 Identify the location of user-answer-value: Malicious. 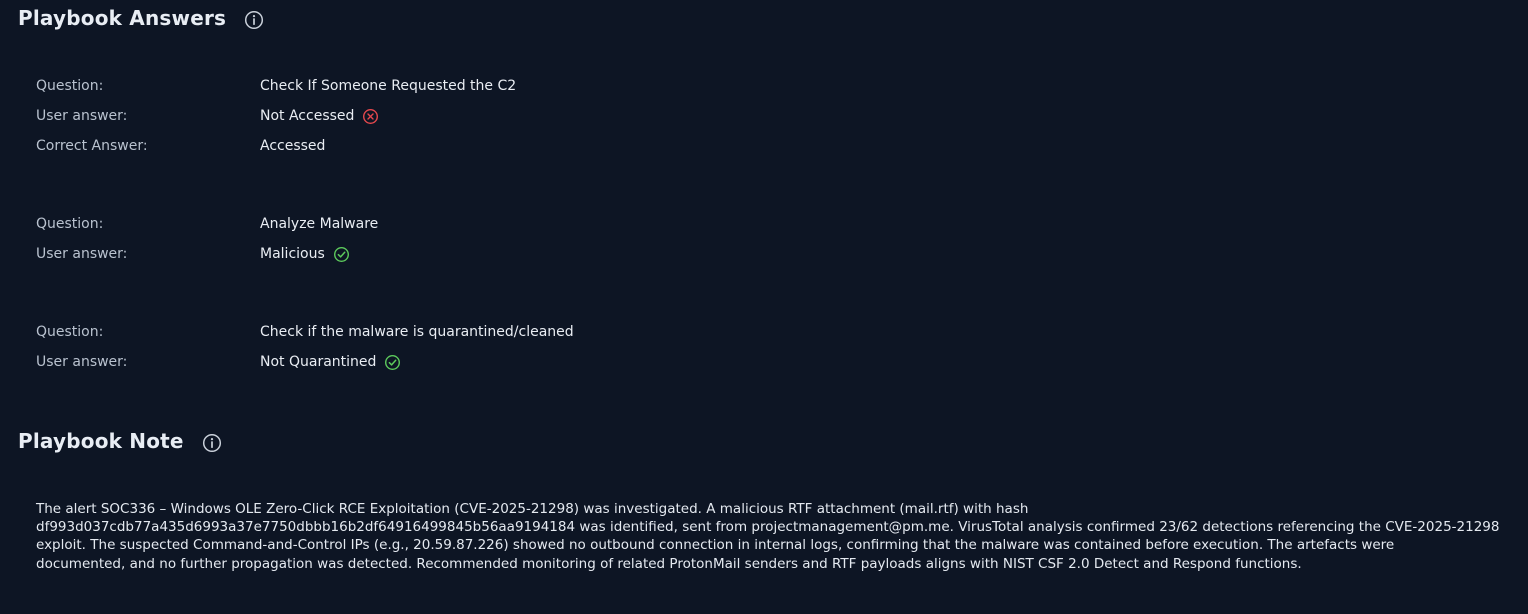
(305, 254).